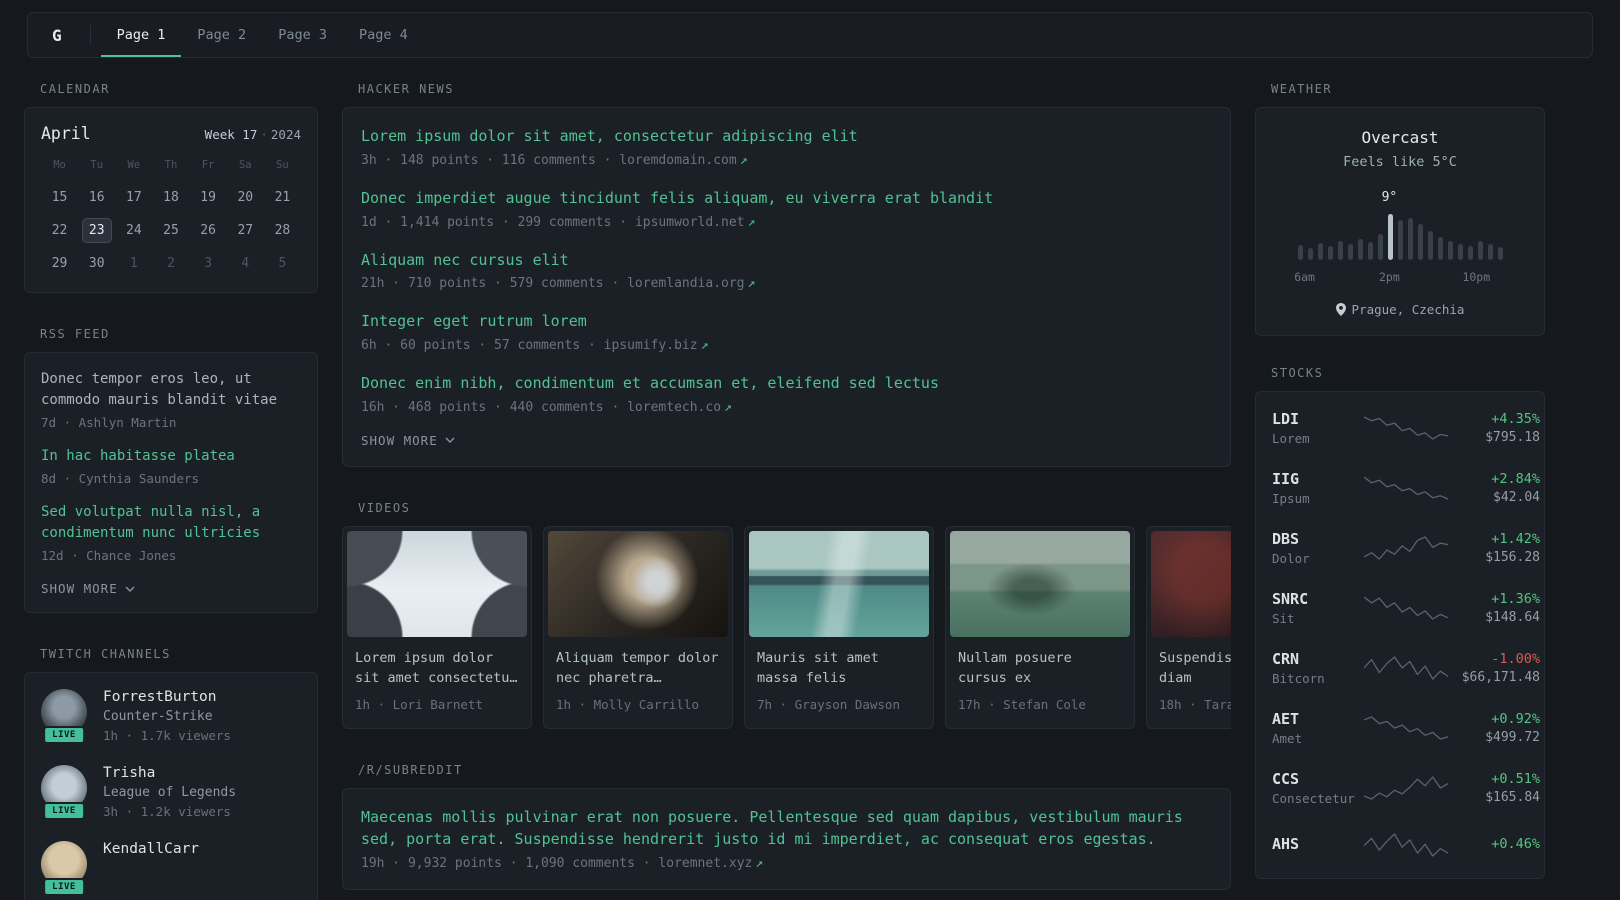 This screenshot has width=1620, height=900. I want to click on stock-symbol: AHS, so click(1286, 843).